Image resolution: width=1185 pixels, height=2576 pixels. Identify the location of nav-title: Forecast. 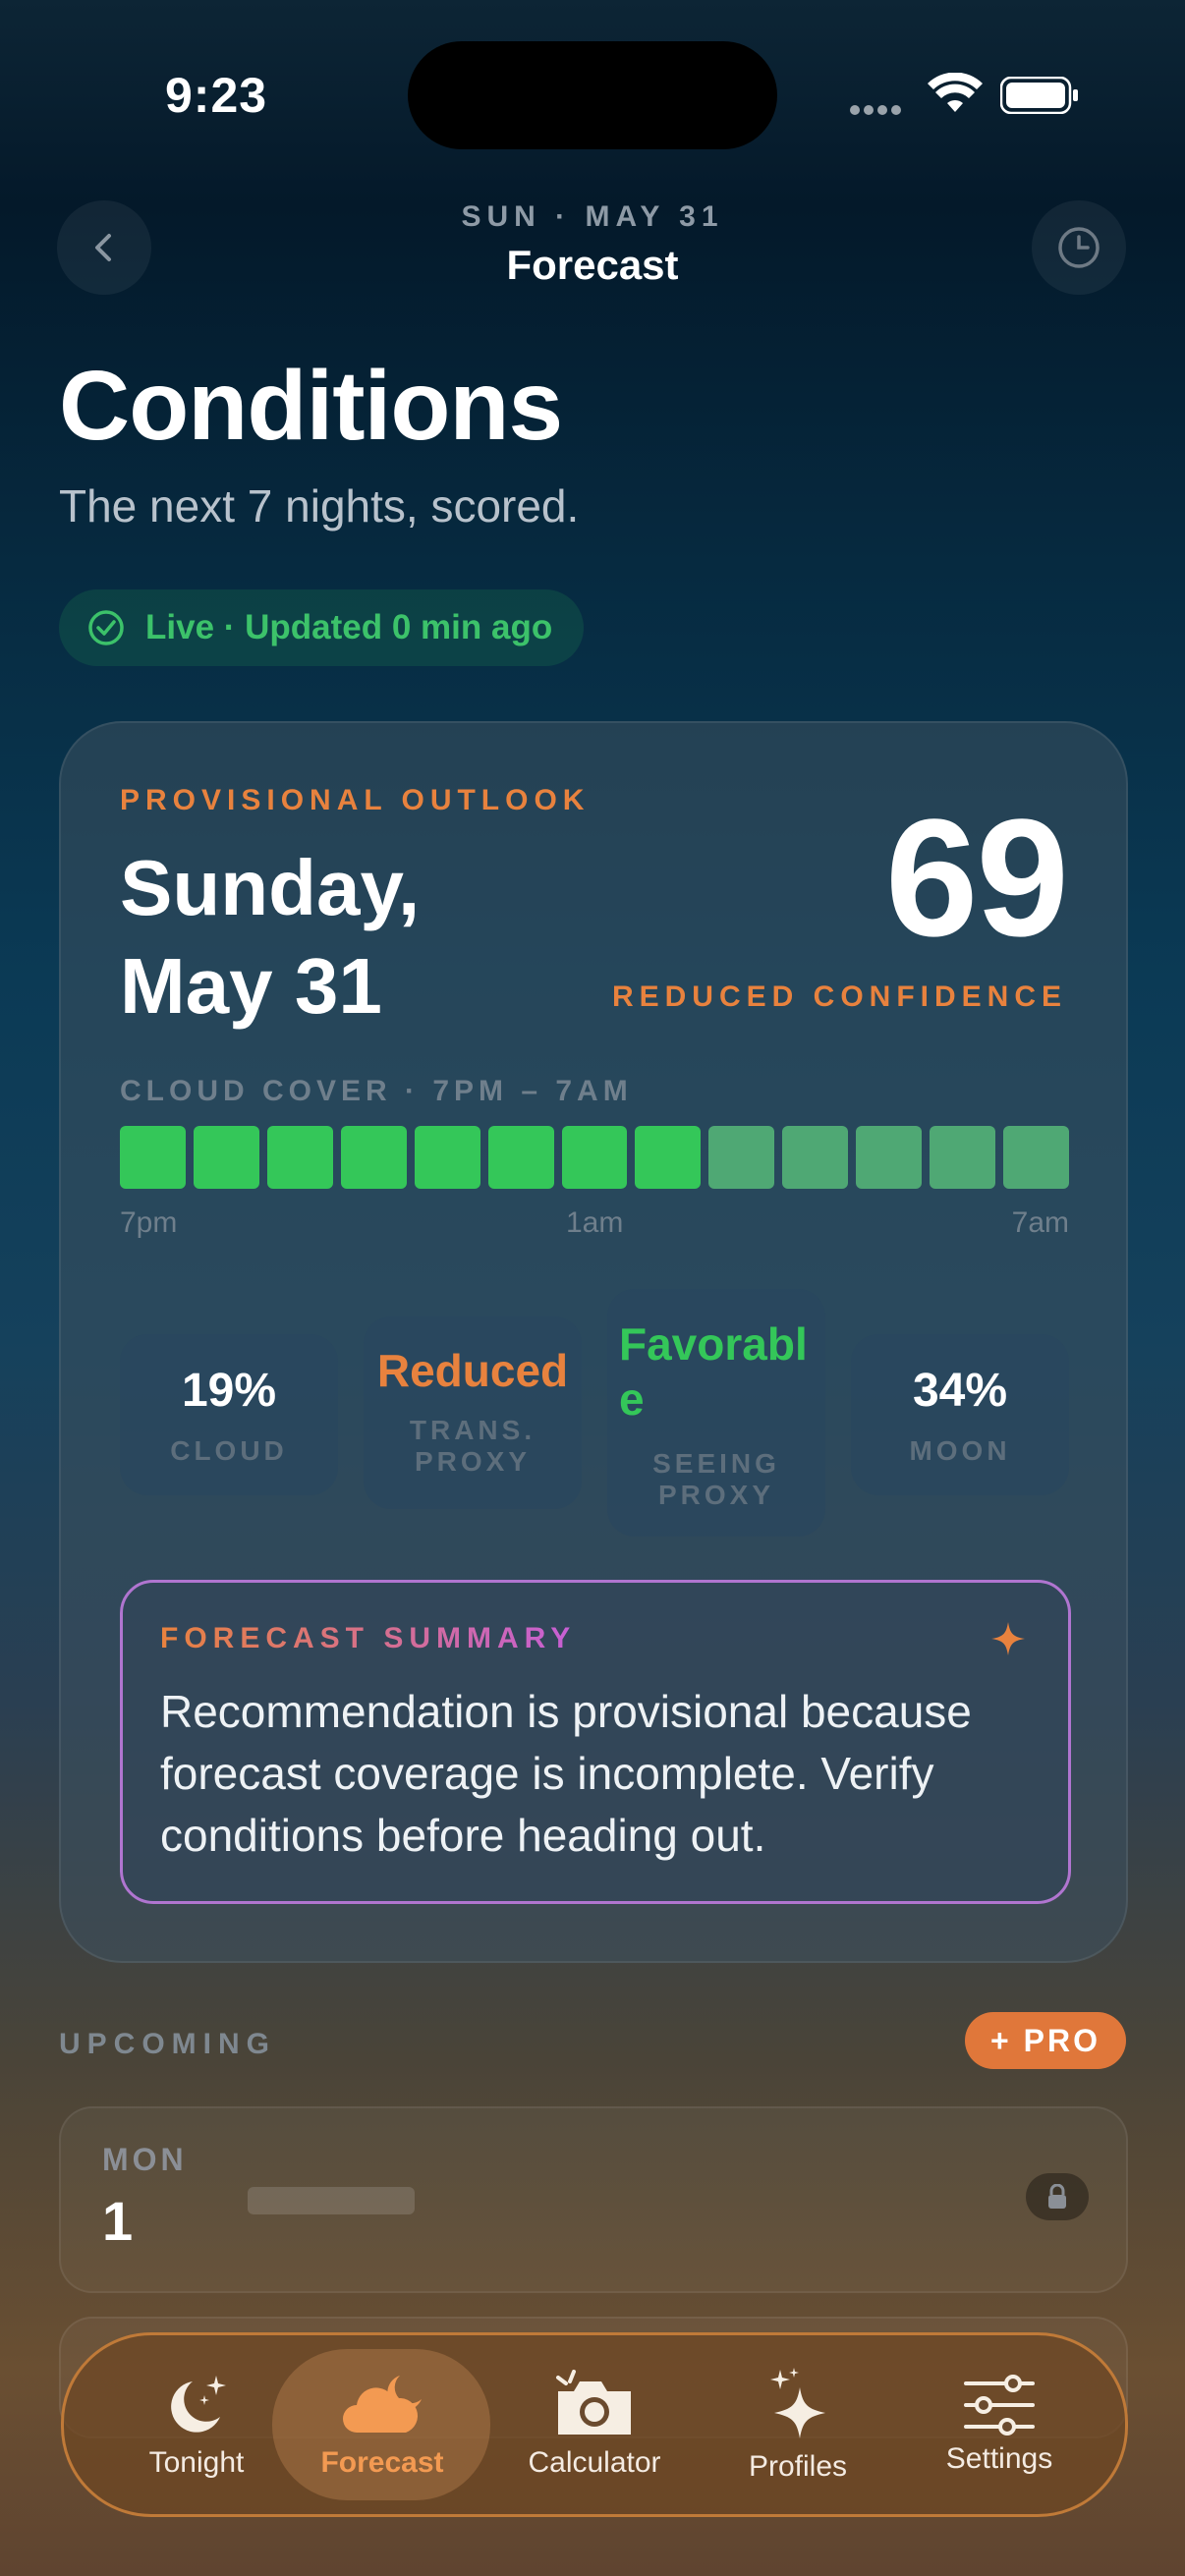
(592, 265).